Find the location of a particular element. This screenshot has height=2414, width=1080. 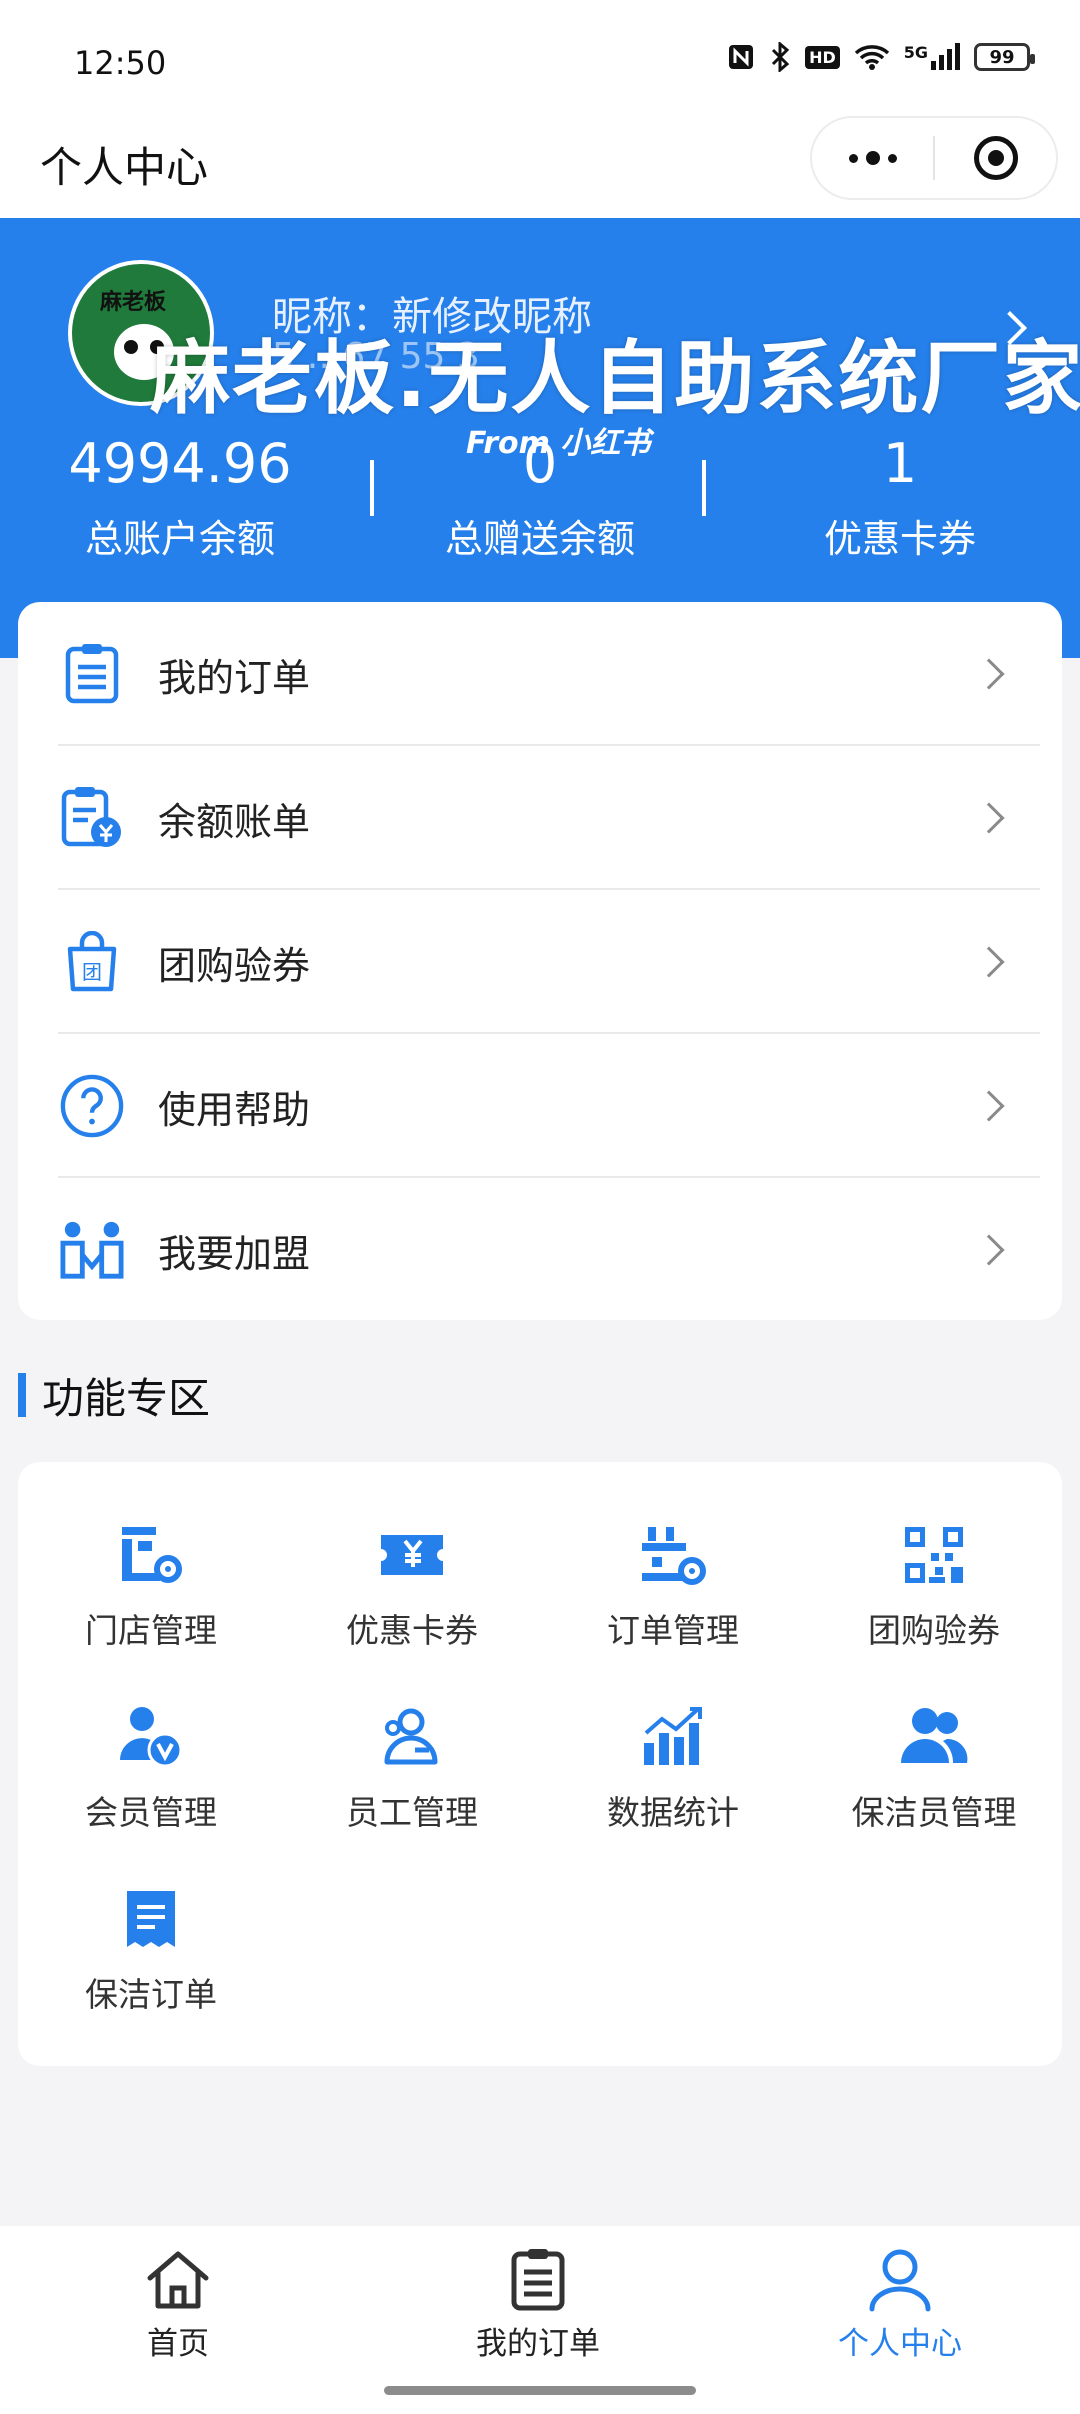

chart-icon is located at coordinates (673, 1737).